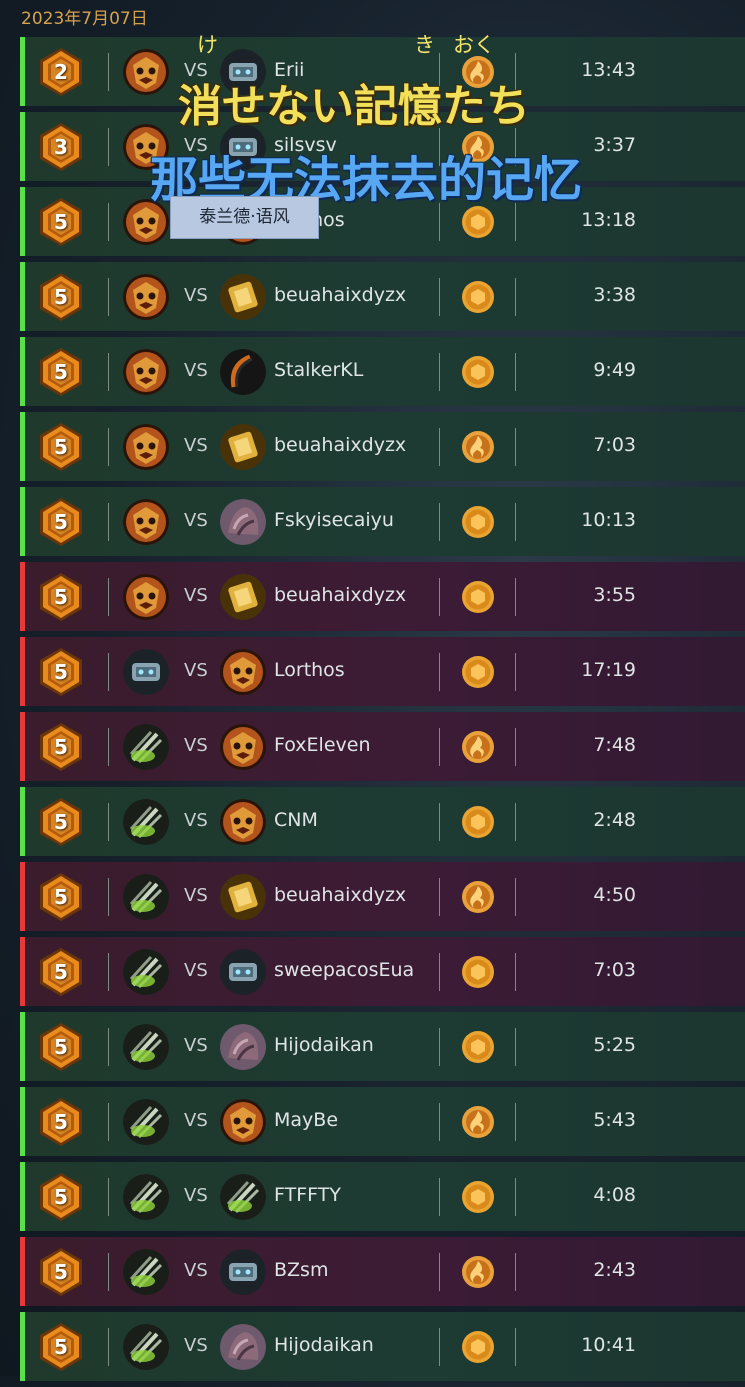  I want to click on opponent-name: Lorthos, so click(309, 670).